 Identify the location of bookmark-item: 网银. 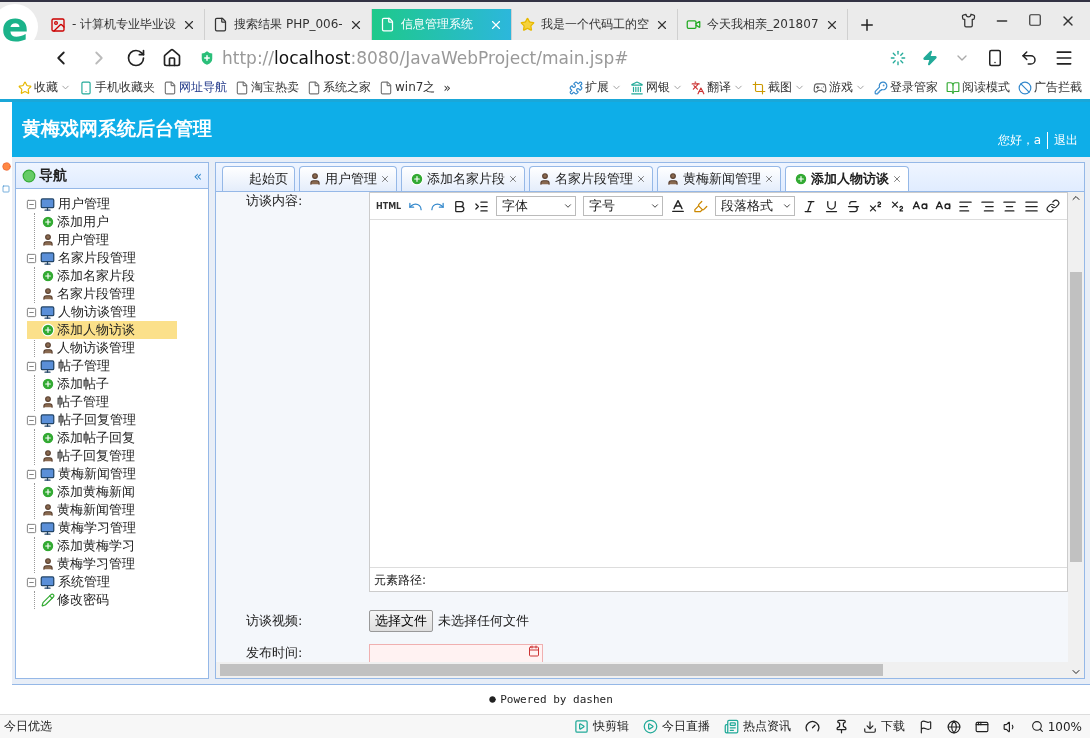
(656, 87).